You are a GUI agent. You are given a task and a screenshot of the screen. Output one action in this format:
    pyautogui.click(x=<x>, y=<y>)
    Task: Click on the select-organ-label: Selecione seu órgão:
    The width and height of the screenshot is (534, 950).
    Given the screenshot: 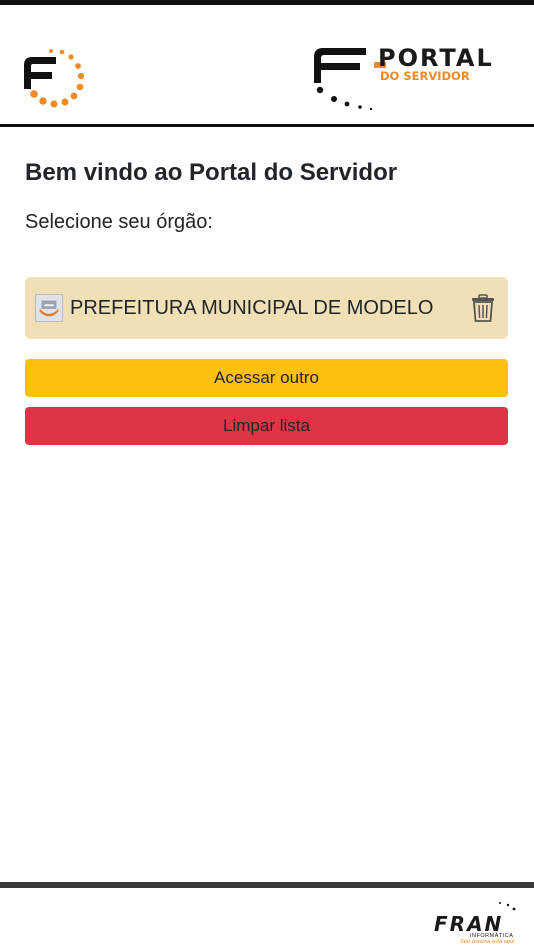 What is the action you would take?
    pyautogui.click(x=119, y=222)
    